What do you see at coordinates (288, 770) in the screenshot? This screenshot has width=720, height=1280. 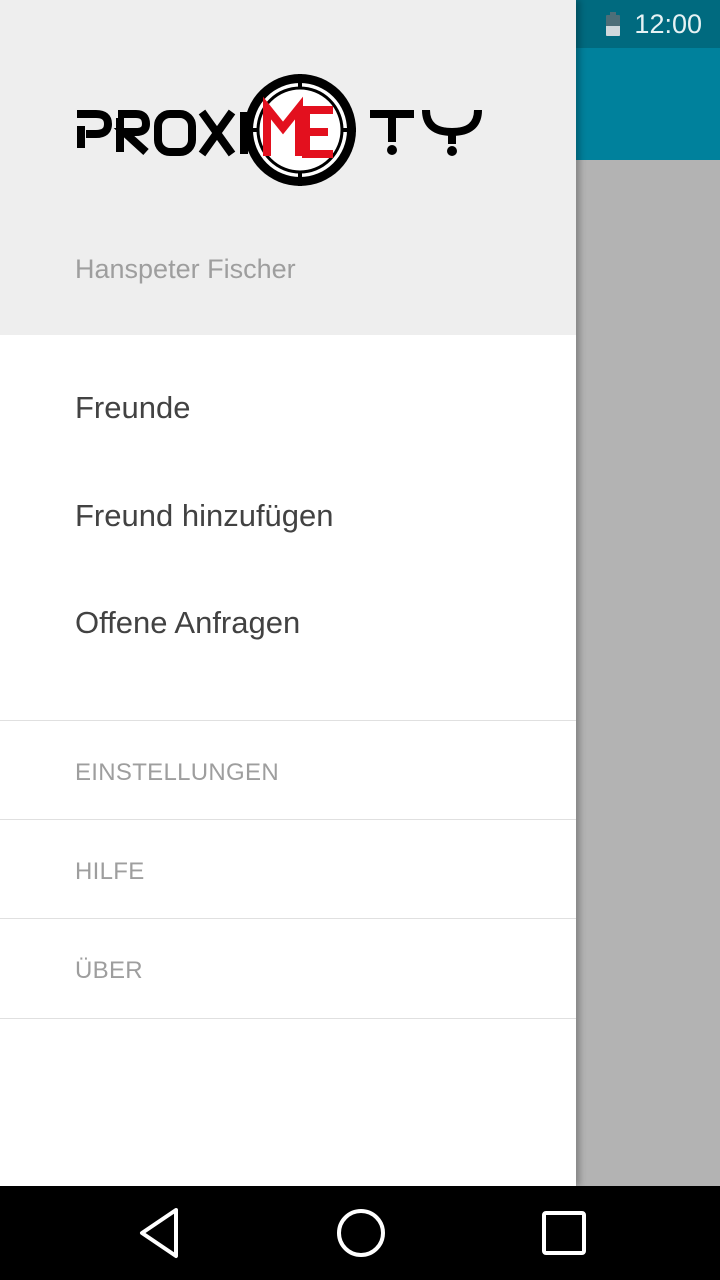 I see `drawer-item-einstellungen: EINSTELLUNGEN` at bounding box center [288, 770].